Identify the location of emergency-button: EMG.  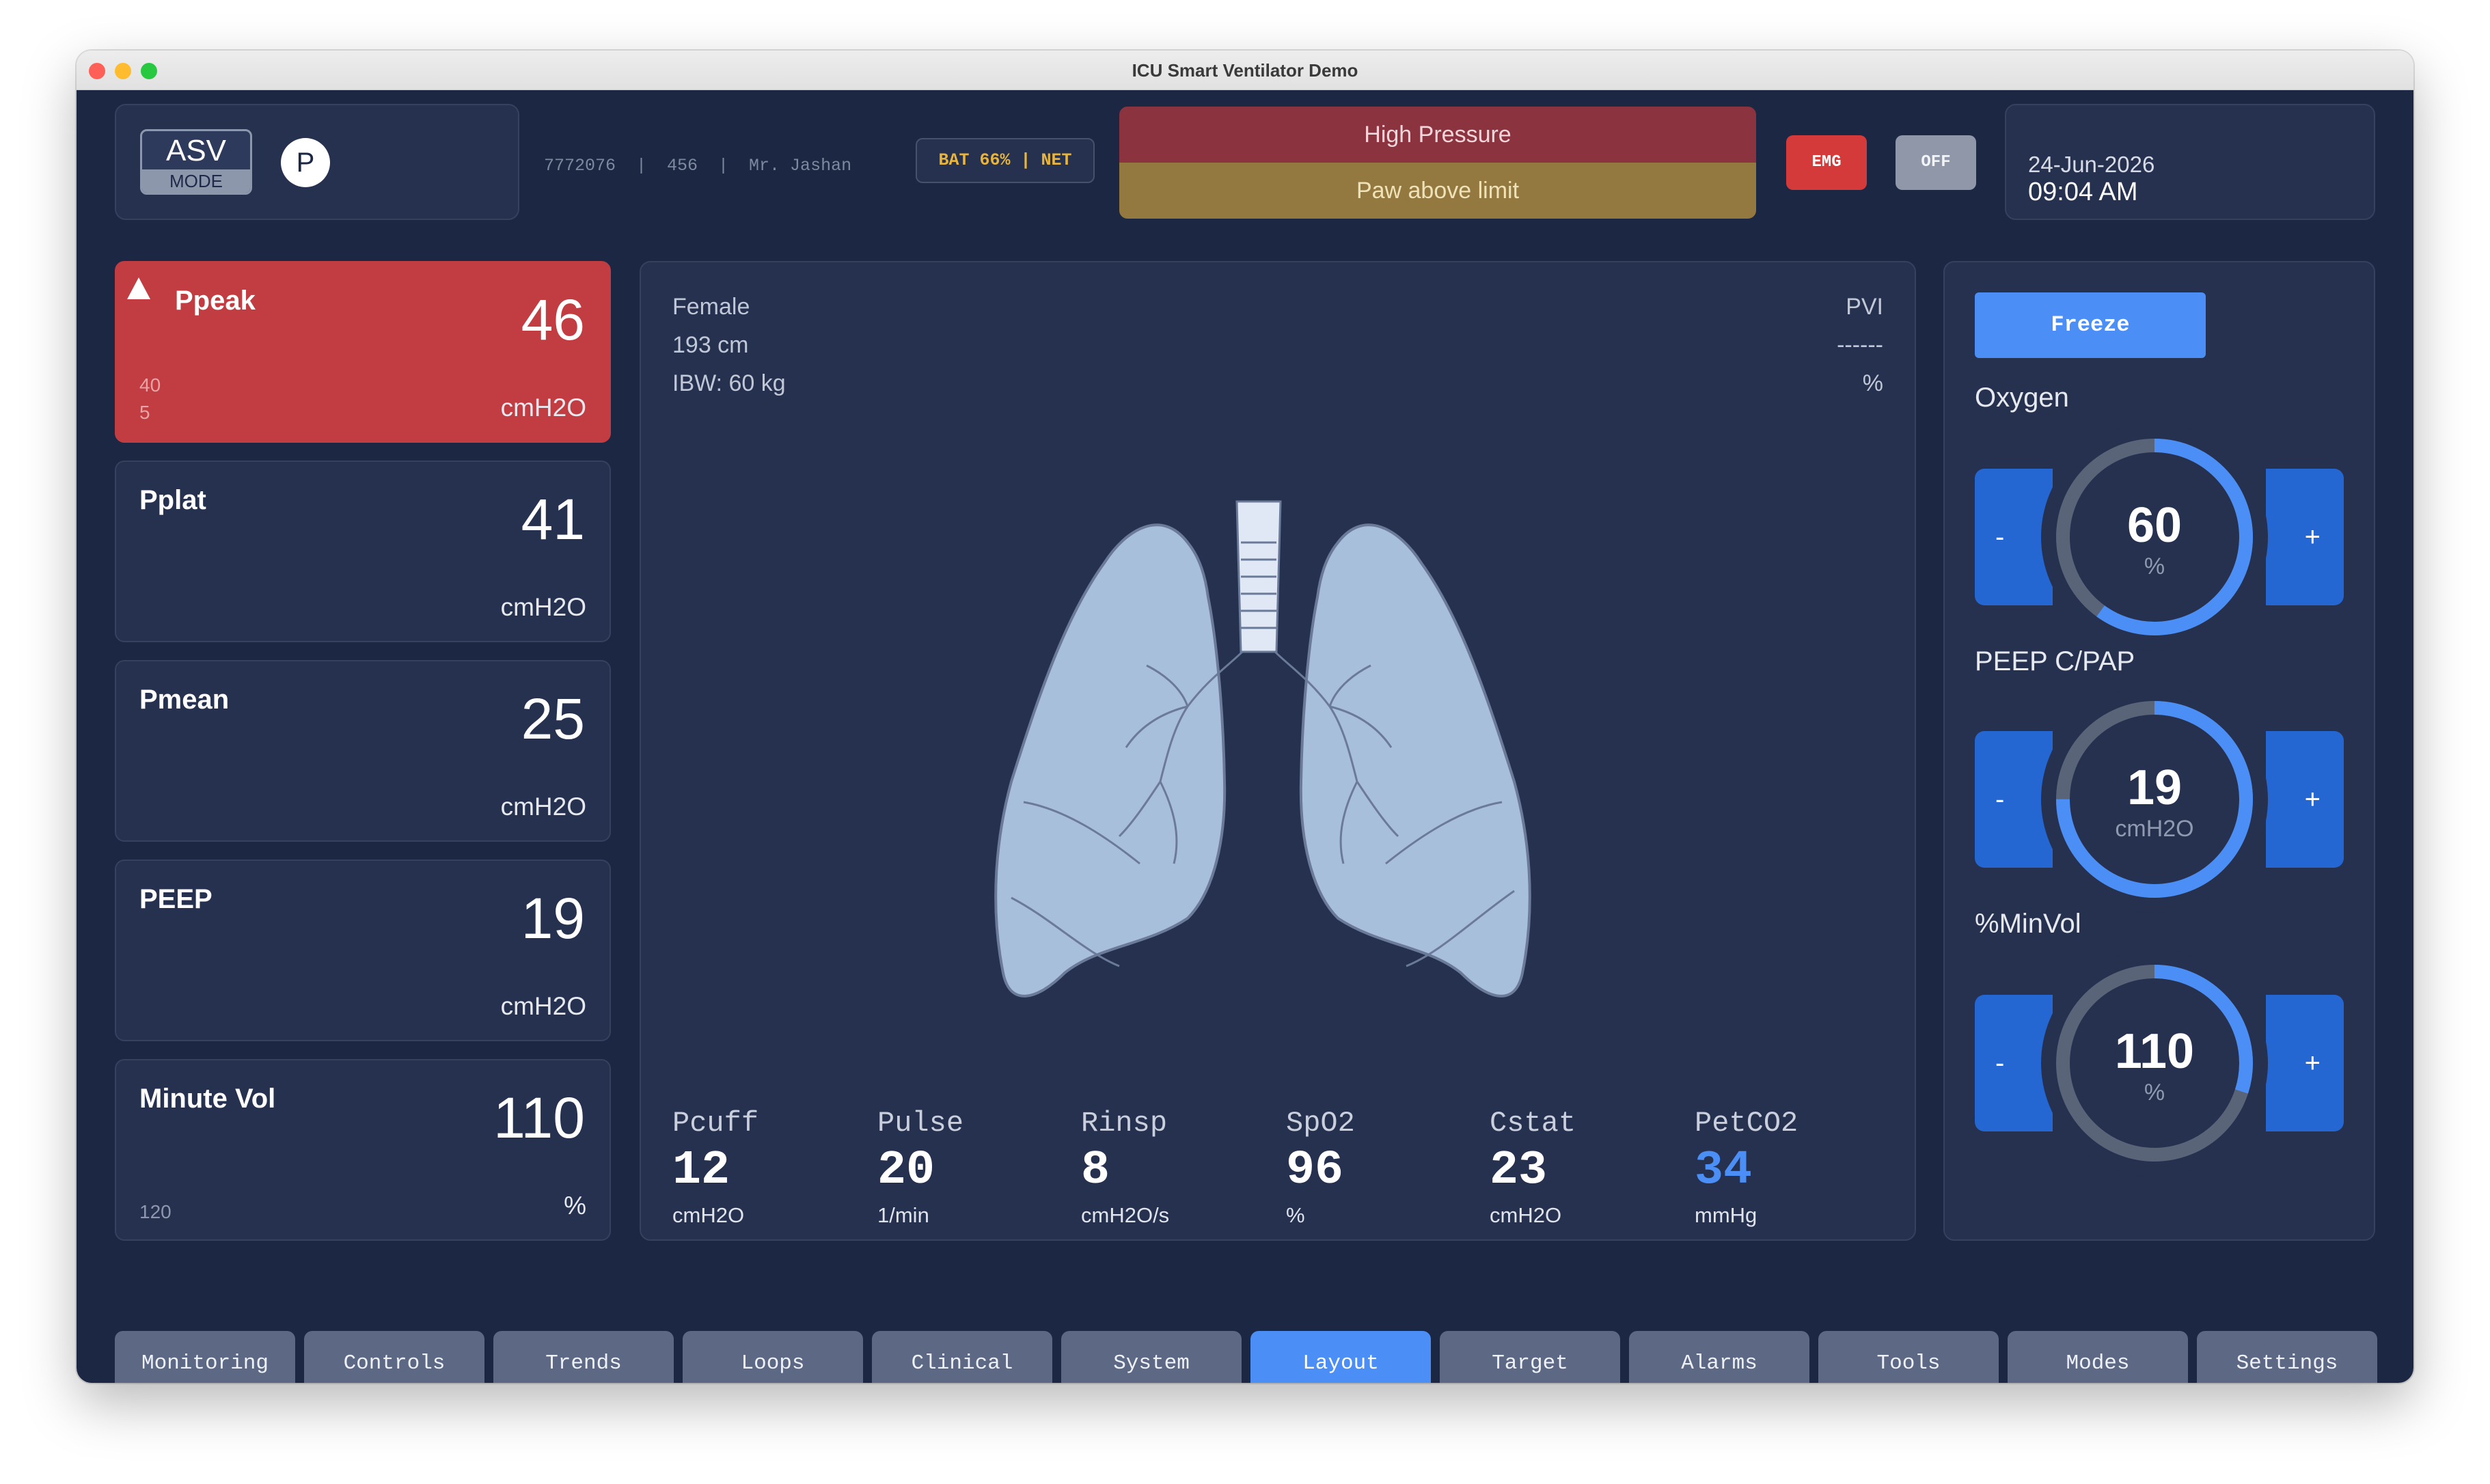
(1826, 163).